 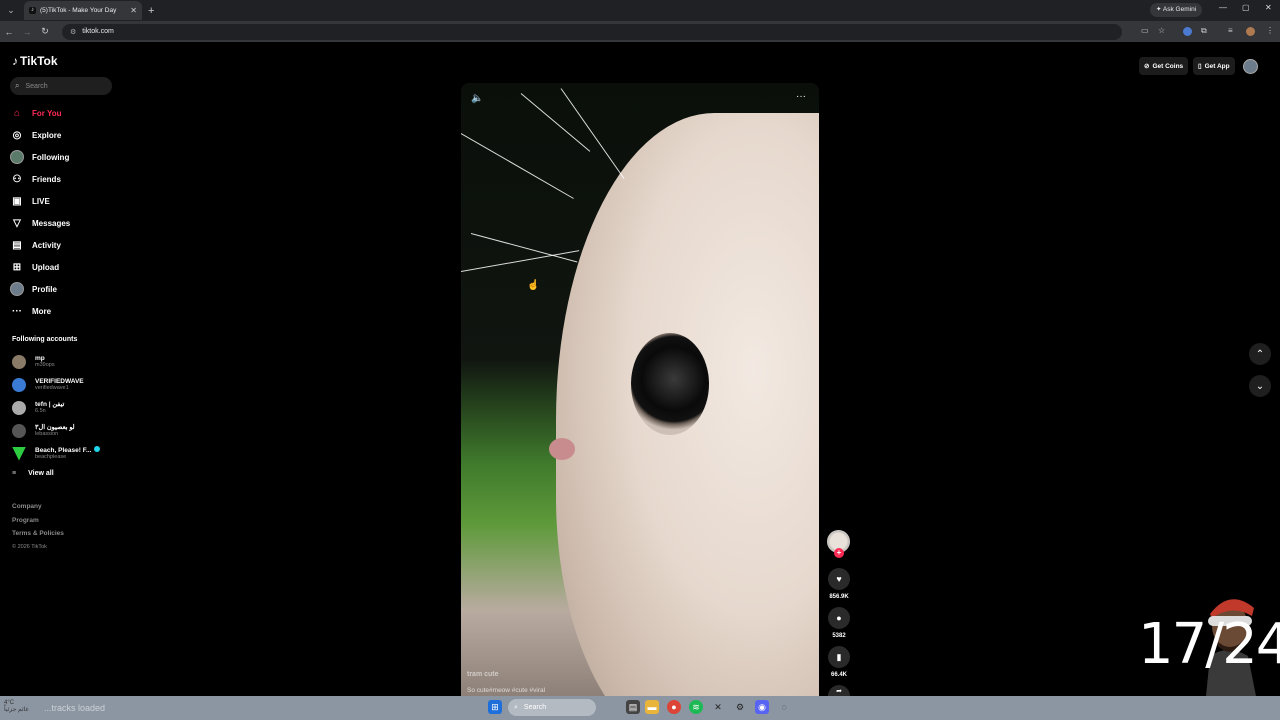 I want to click on volume-icon: 🔈, so click(x=477, y=98).